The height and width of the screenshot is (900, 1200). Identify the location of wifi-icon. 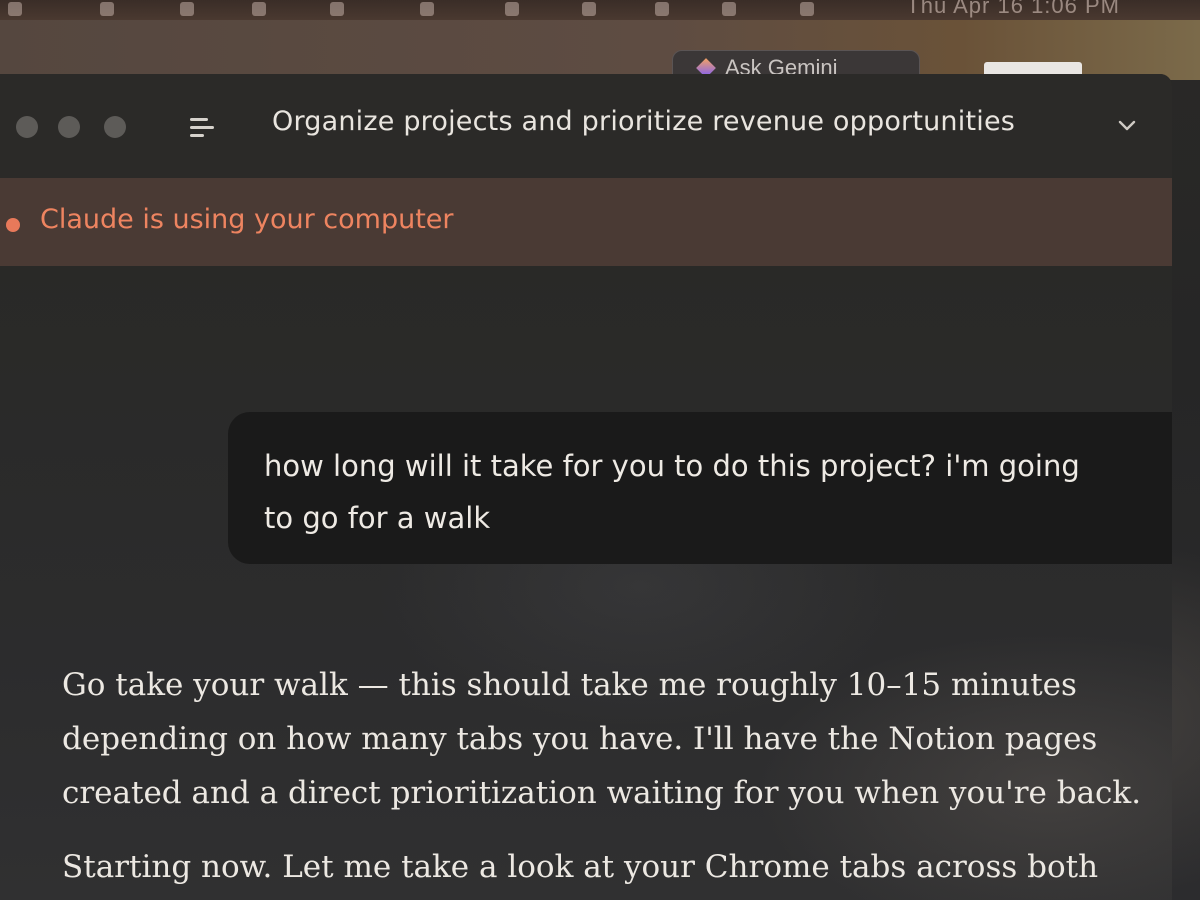
(512, 9).